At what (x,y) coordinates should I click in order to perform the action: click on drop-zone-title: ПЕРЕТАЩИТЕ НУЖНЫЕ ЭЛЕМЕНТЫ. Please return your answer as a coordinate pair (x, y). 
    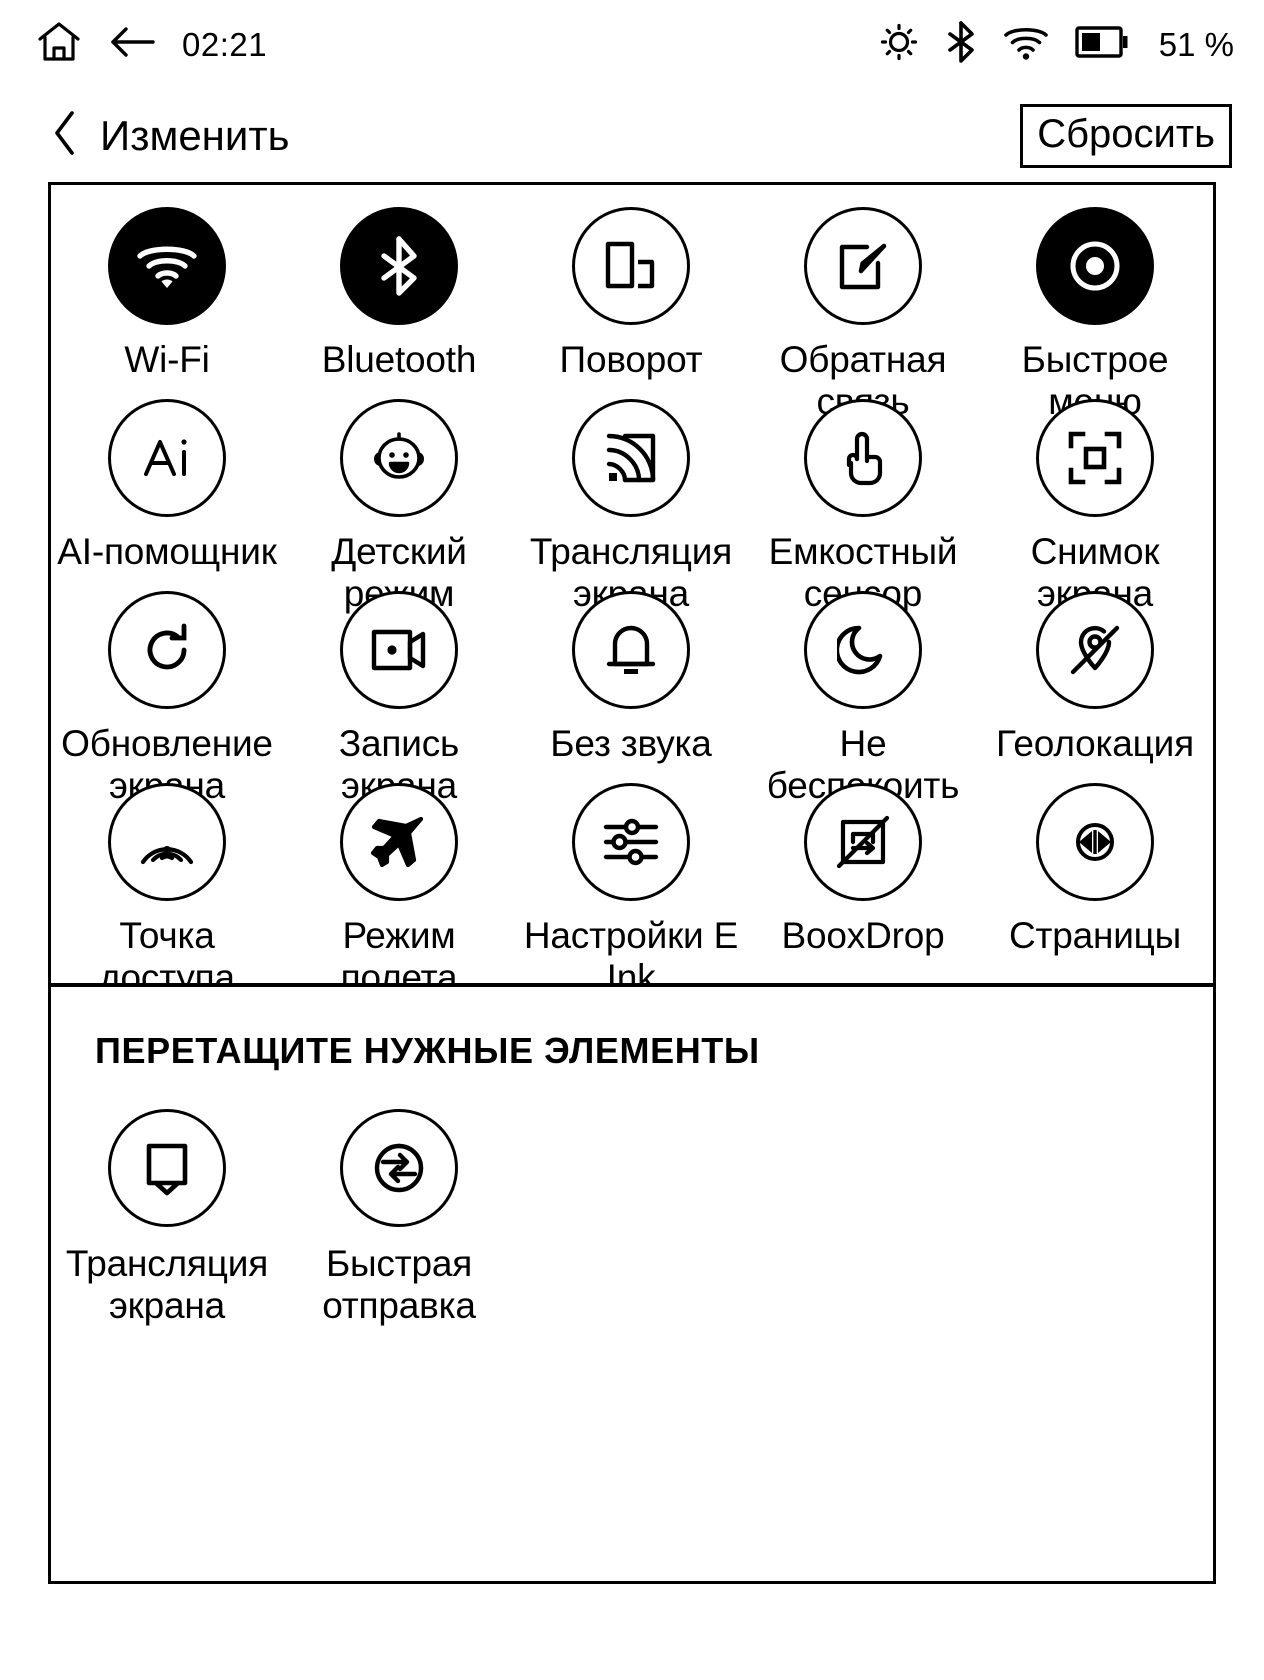
    Looking at the image, I should click on (427, 1050).